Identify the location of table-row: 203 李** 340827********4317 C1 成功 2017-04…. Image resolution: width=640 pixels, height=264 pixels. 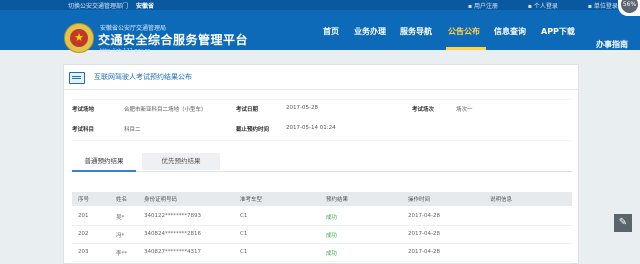
(322, 252).